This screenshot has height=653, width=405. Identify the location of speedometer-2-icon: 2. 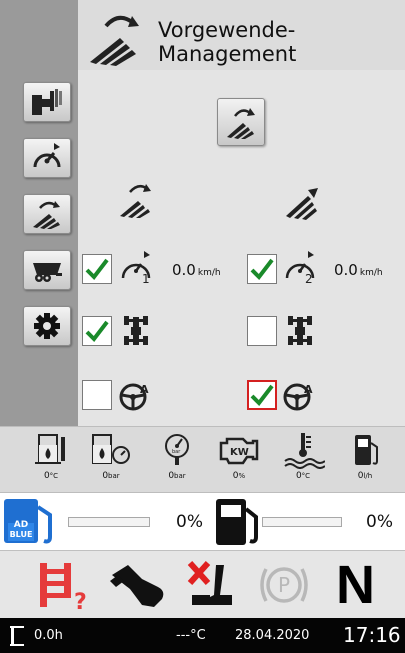
(300, 267).